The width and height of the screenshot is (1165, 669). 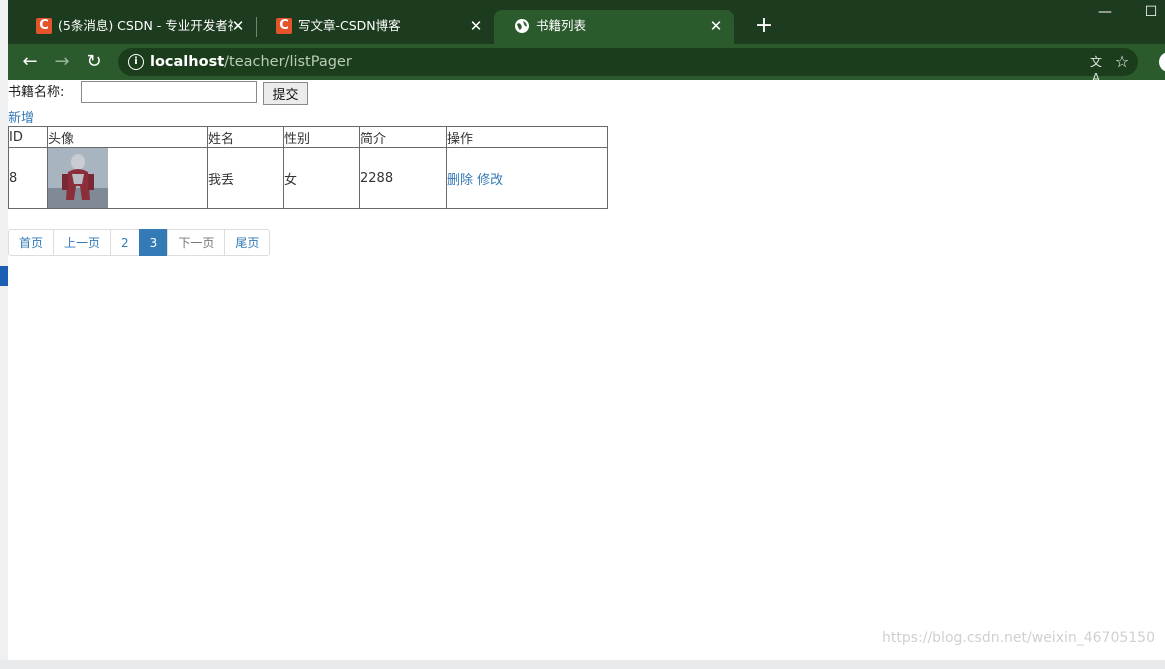 I want to click on cell-id: 8, so click(x=28, y=178).